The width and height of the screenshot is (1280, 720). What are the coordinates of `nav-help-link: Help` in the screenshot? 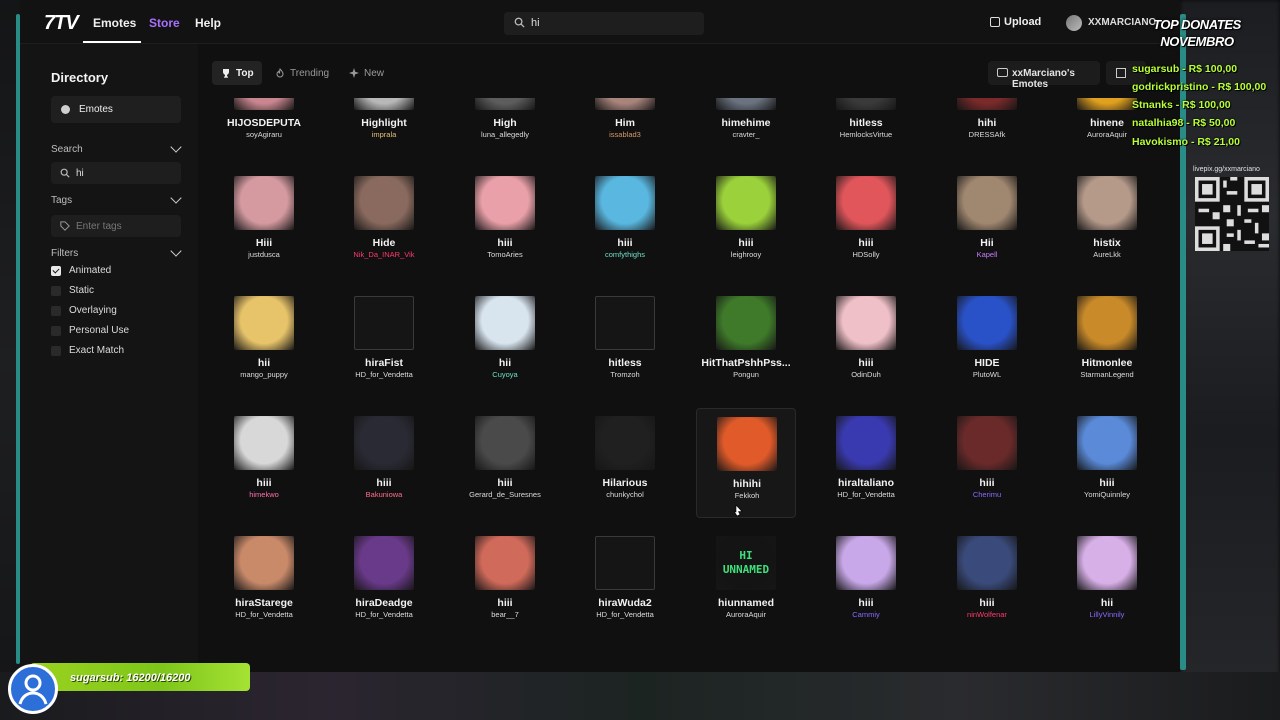 It's located at (208, 23).